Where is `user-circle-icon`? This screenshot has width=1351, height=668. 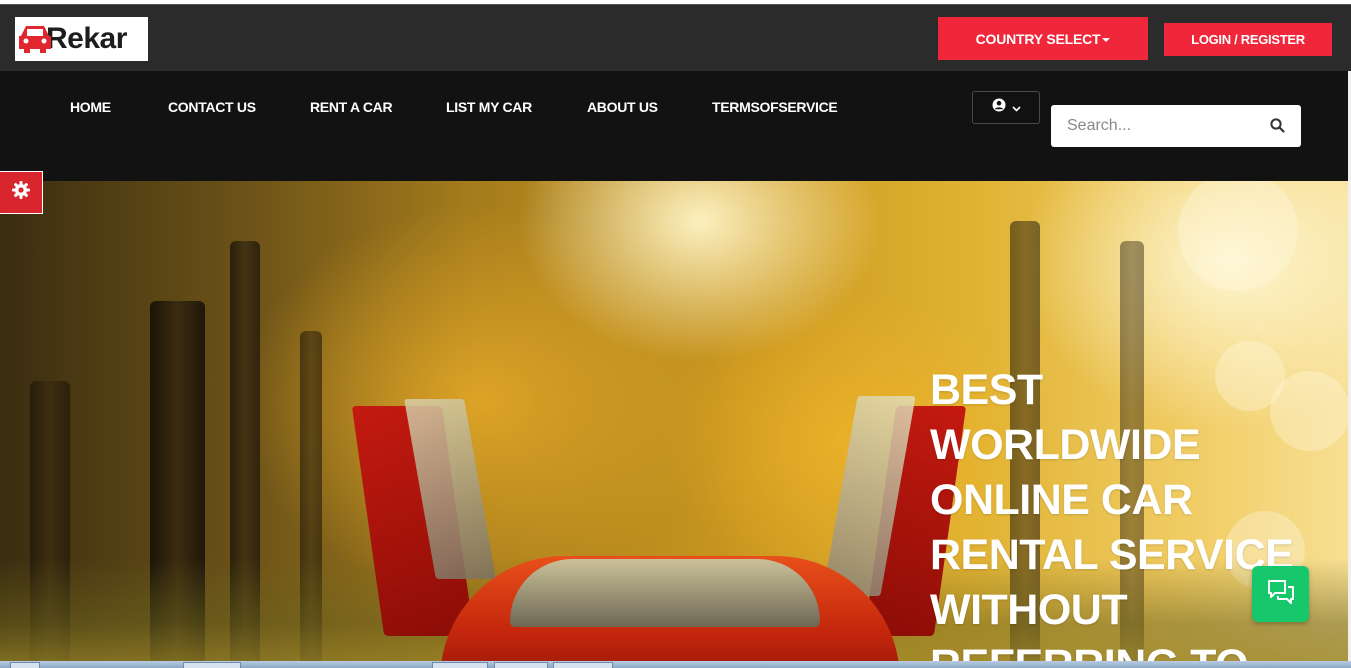 user-circle-icon is located at coordinates (999, 107).